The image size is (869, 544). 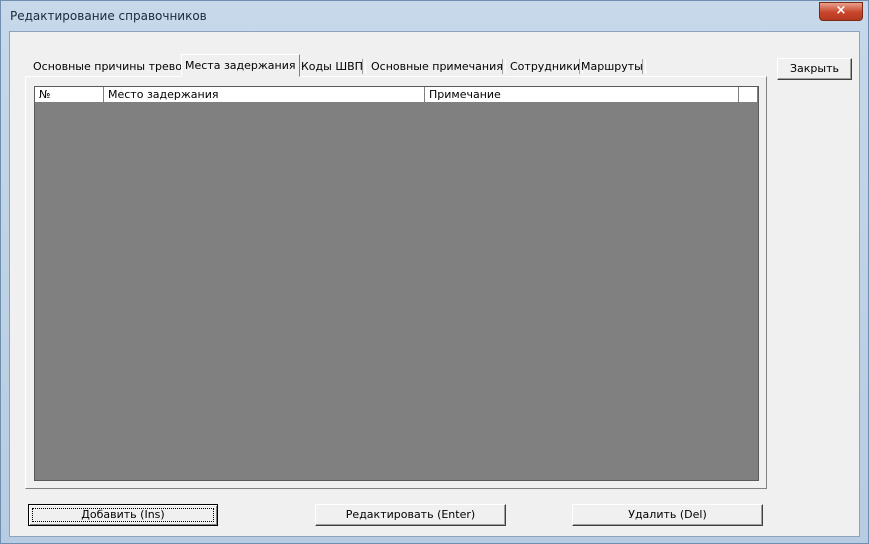 What do you see at coordinates (123, 515) in the screenshot?
I see `add-button: Добавить (Ins)` at bounding box center [123, 515].